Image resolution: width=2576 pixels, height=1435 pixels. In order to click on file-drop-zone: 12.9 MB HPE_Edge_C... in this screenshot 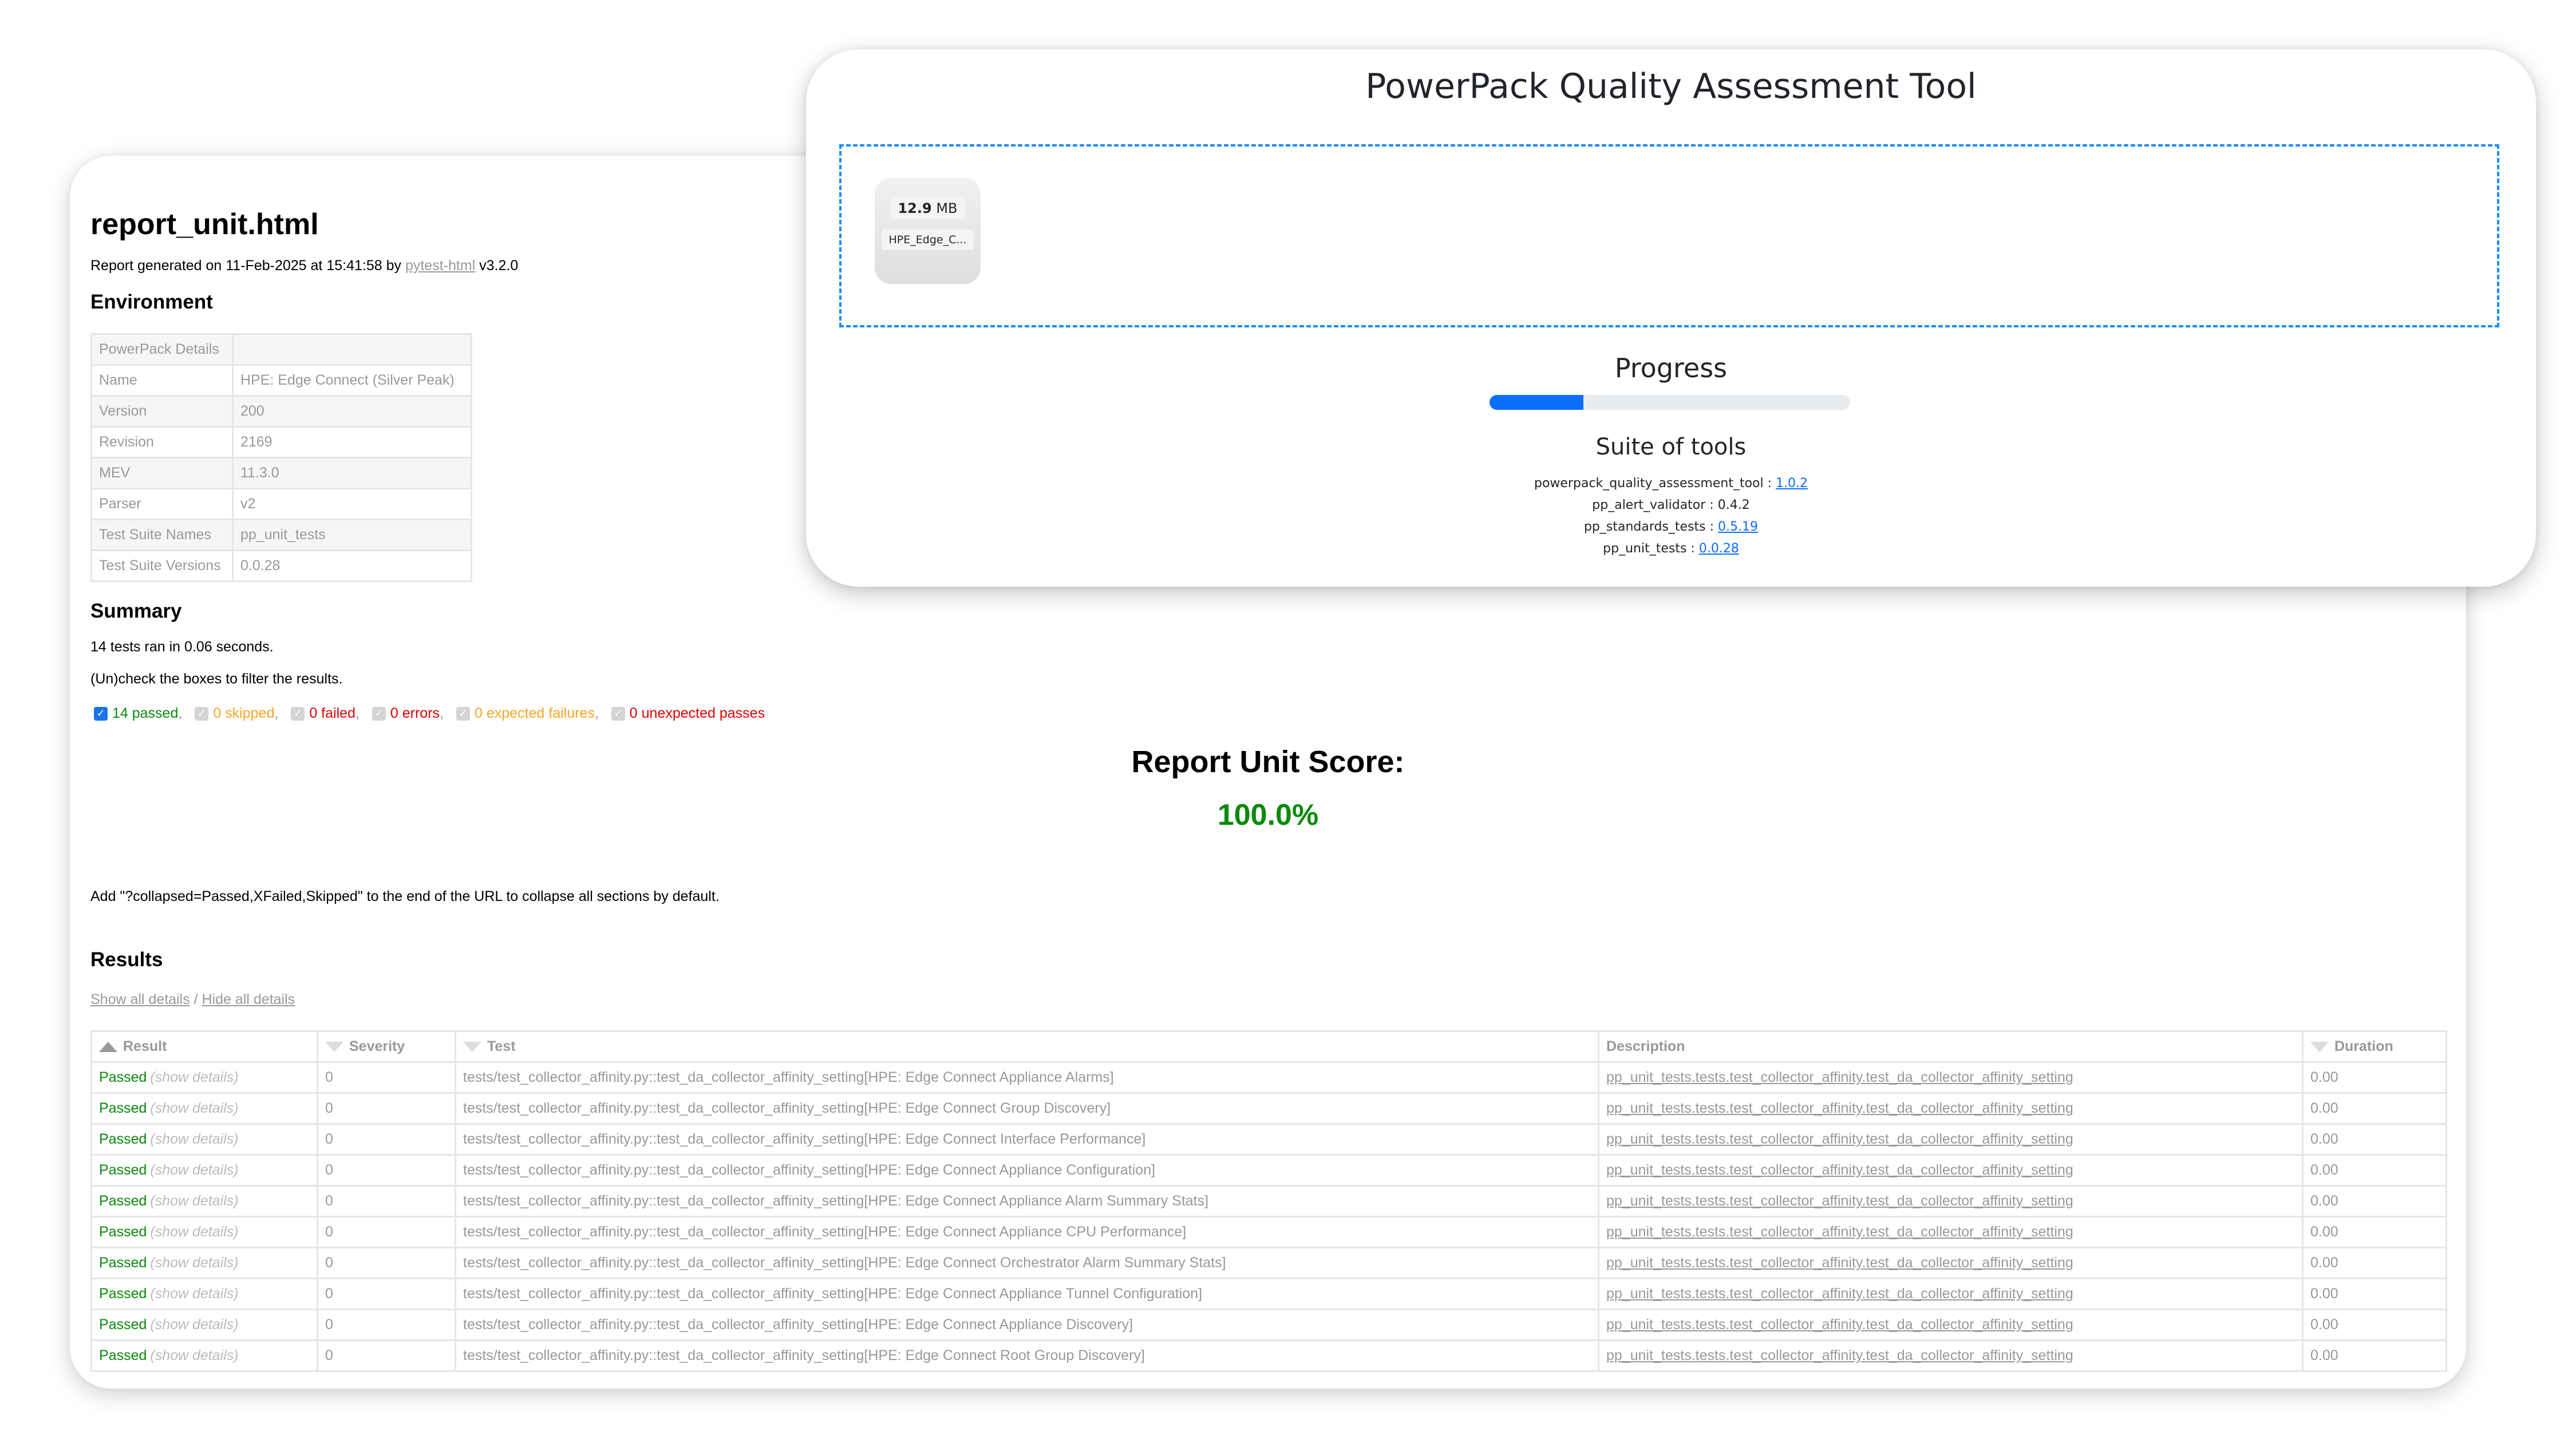, I will do `click(1669, 235)`.